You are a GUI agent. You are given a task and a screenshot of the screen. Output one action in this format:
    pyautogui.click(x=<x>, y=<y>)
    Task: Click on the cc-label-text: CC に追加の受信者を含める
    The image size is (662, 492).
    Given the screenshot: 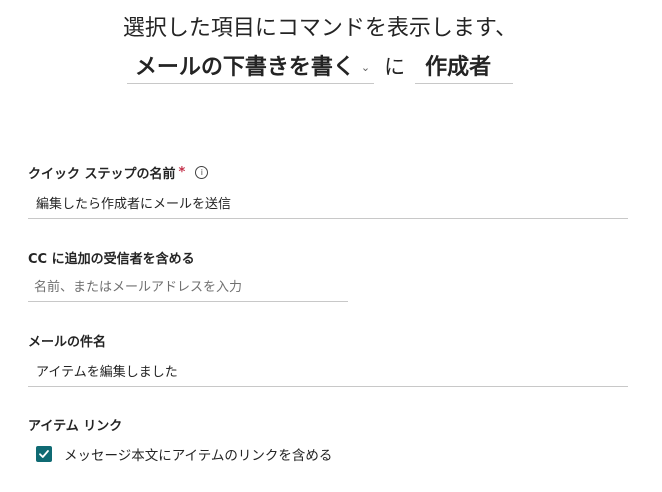 What is the action you would take?
    pyautogui.click(x=111, y=259)
    